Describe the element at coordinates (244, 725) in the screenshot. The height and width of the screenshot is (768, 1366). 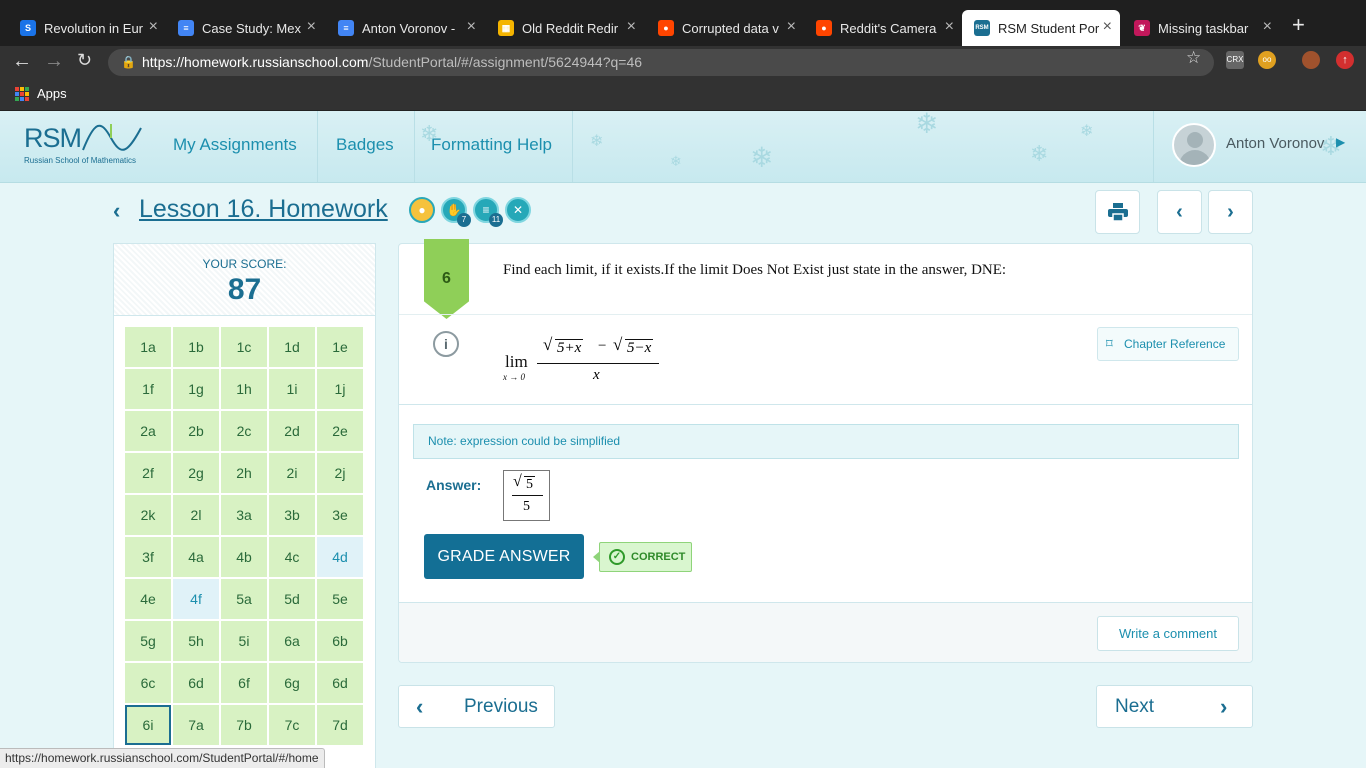
I see `problem-cell: 7b` at that location.